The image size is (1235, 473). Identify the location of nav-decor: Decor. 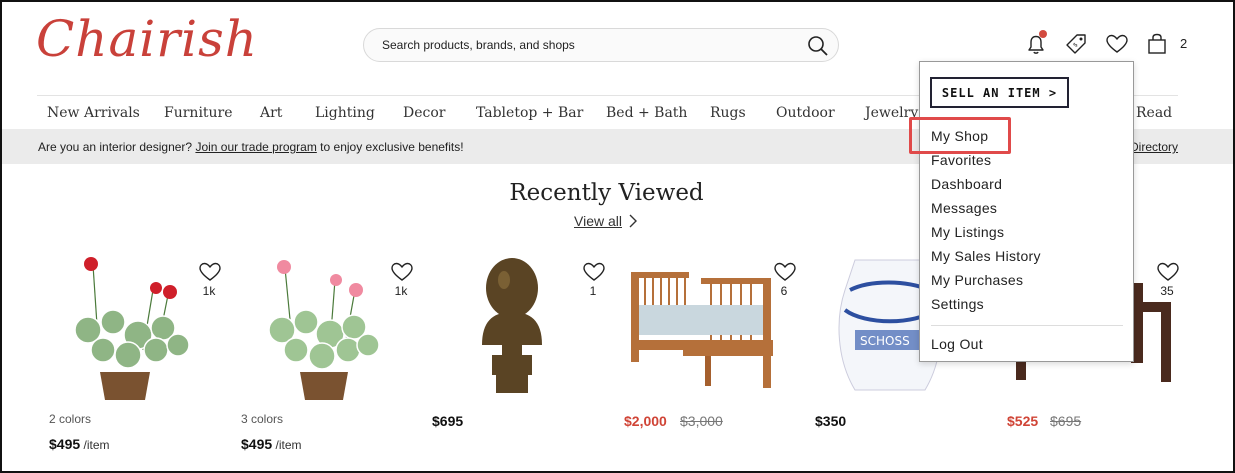
(424, 113).